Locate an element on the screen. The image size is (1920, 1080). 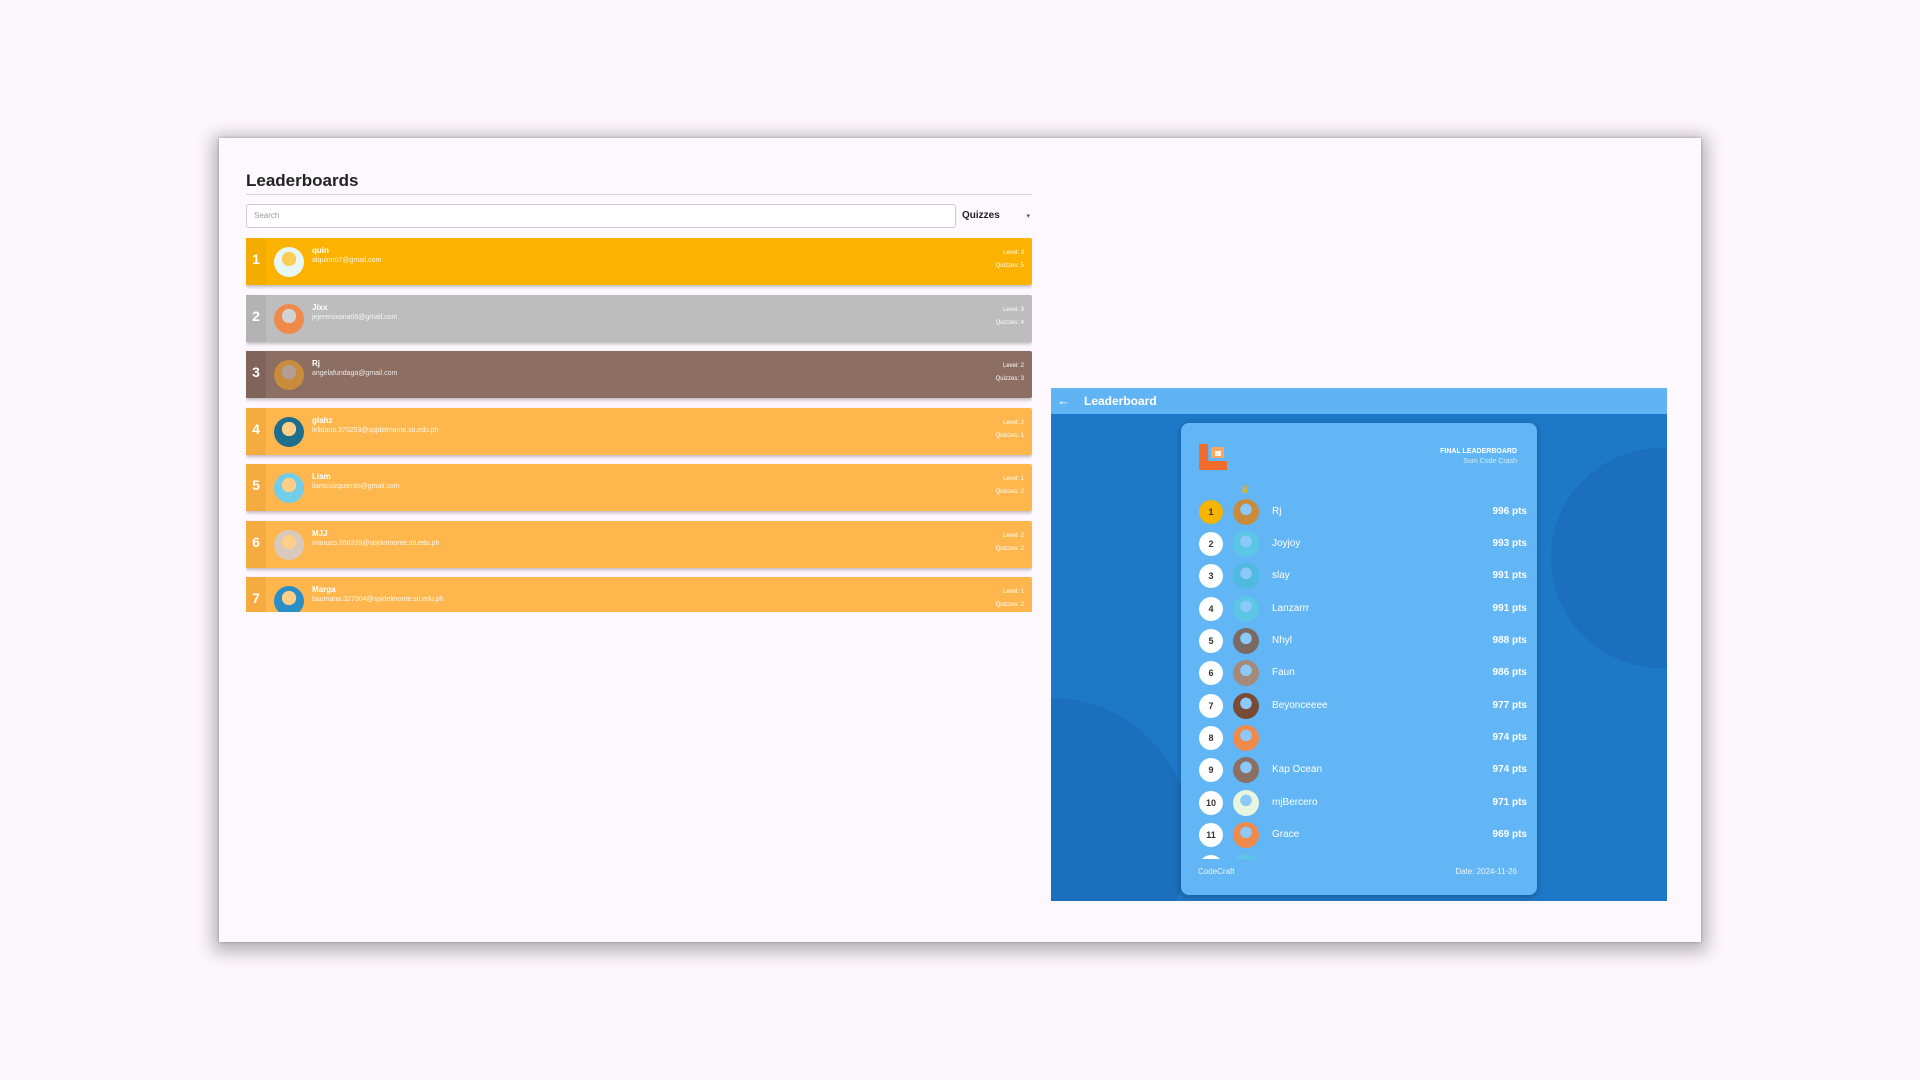
rank-badge: 6 is located at coordinates (1211, 673).